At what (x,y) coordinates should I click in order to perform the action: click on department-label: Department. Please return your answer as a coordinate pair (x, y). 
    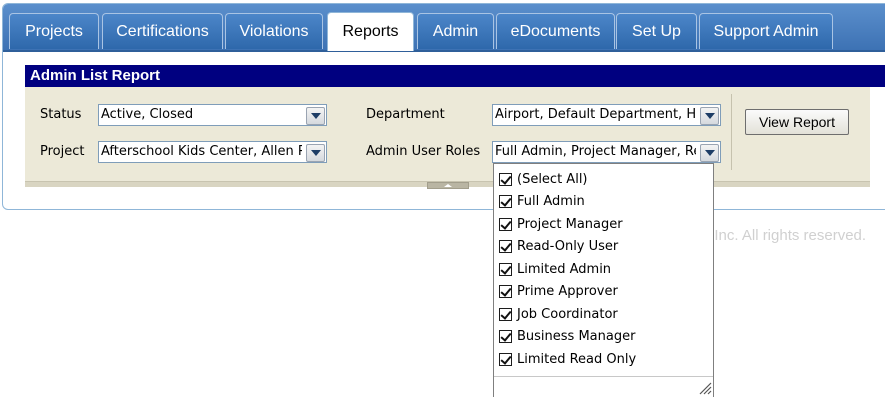
    Looking at the image, I should click on (405, 114).